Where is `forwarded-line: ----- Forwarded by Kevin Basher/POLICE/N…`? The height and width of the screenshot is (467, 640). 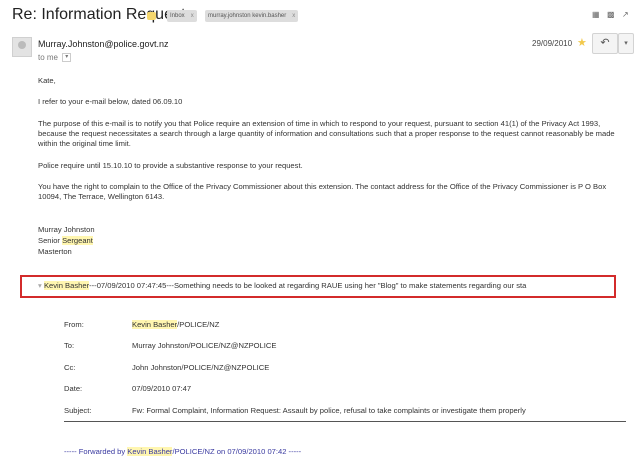
forwarded-line: ----- Forwarded by Kevin Basher/POLICE/N… is located at coordinates (182, 451).